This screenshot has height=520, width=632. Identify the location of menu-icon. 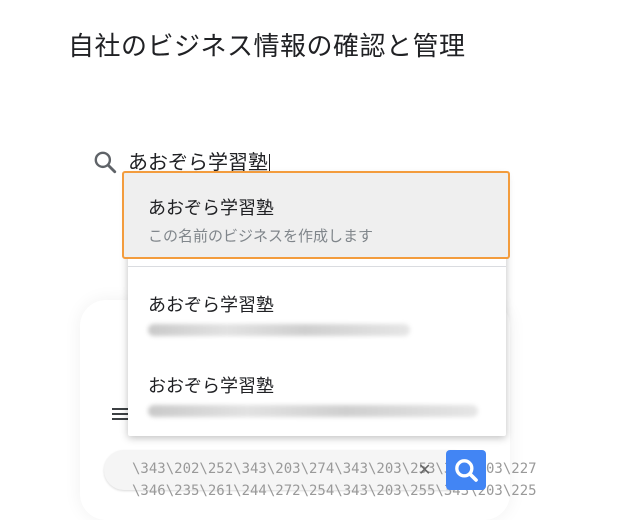
(120, 415).